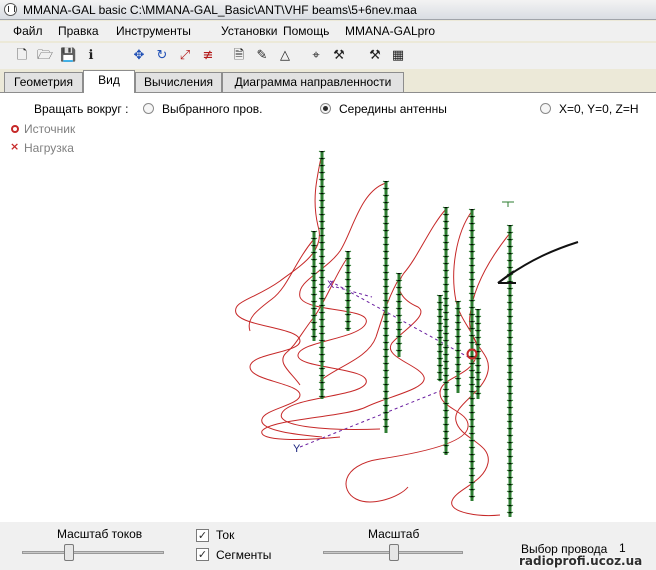  I want to click on save-disk-icon: 💾, so click(68, 56).